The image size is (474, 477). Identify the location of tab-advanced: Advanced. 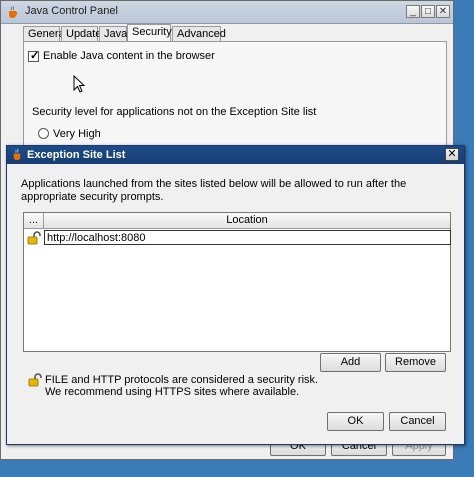
(199, 33).